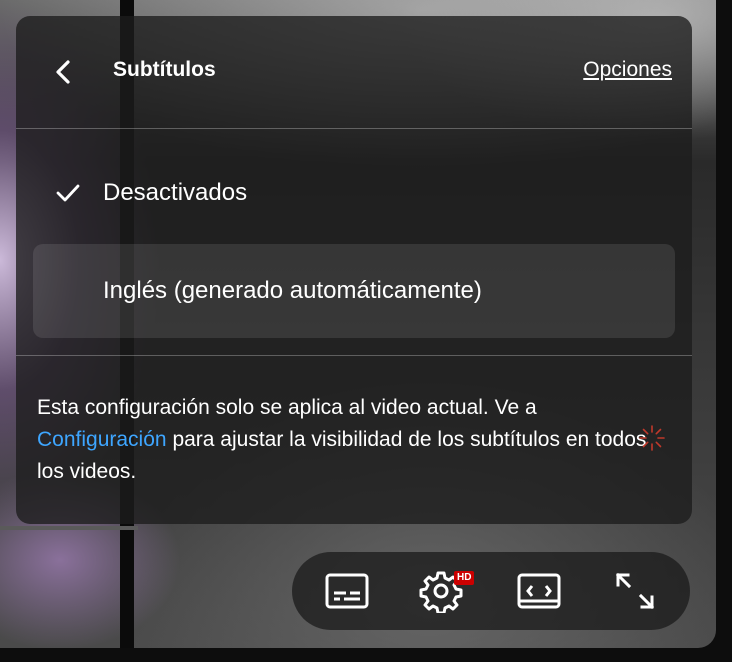 The image size is (732, 662). Describe the element at coordinates (446, 592) in the screenshot. I see `settings-button: HD` at that location.